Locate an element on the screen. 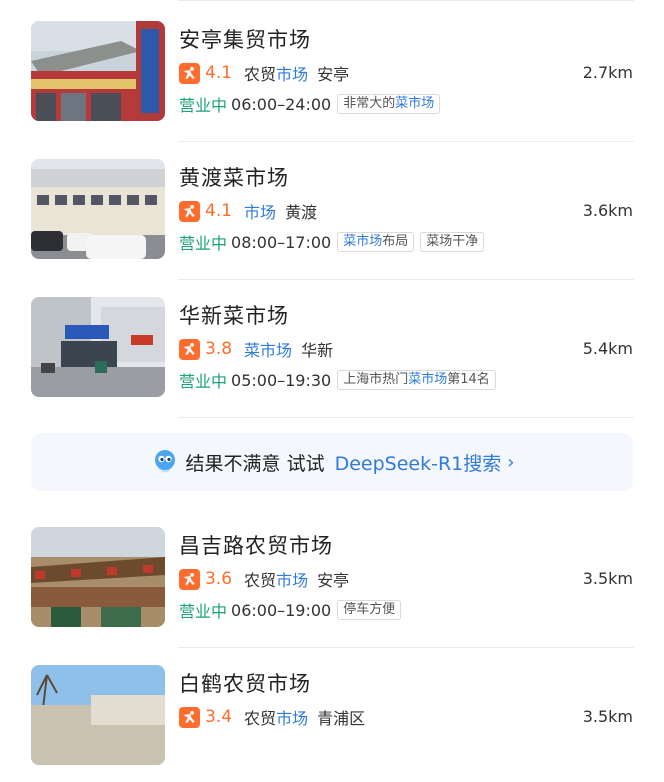  opening-hours: 06:00–24:00 is located at coordinates (281, 104).